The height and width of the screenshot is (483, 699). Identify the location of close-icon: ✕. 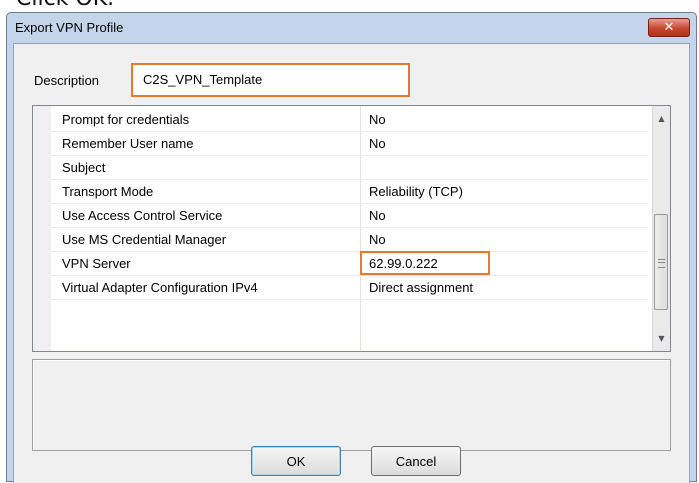
(669, 27).